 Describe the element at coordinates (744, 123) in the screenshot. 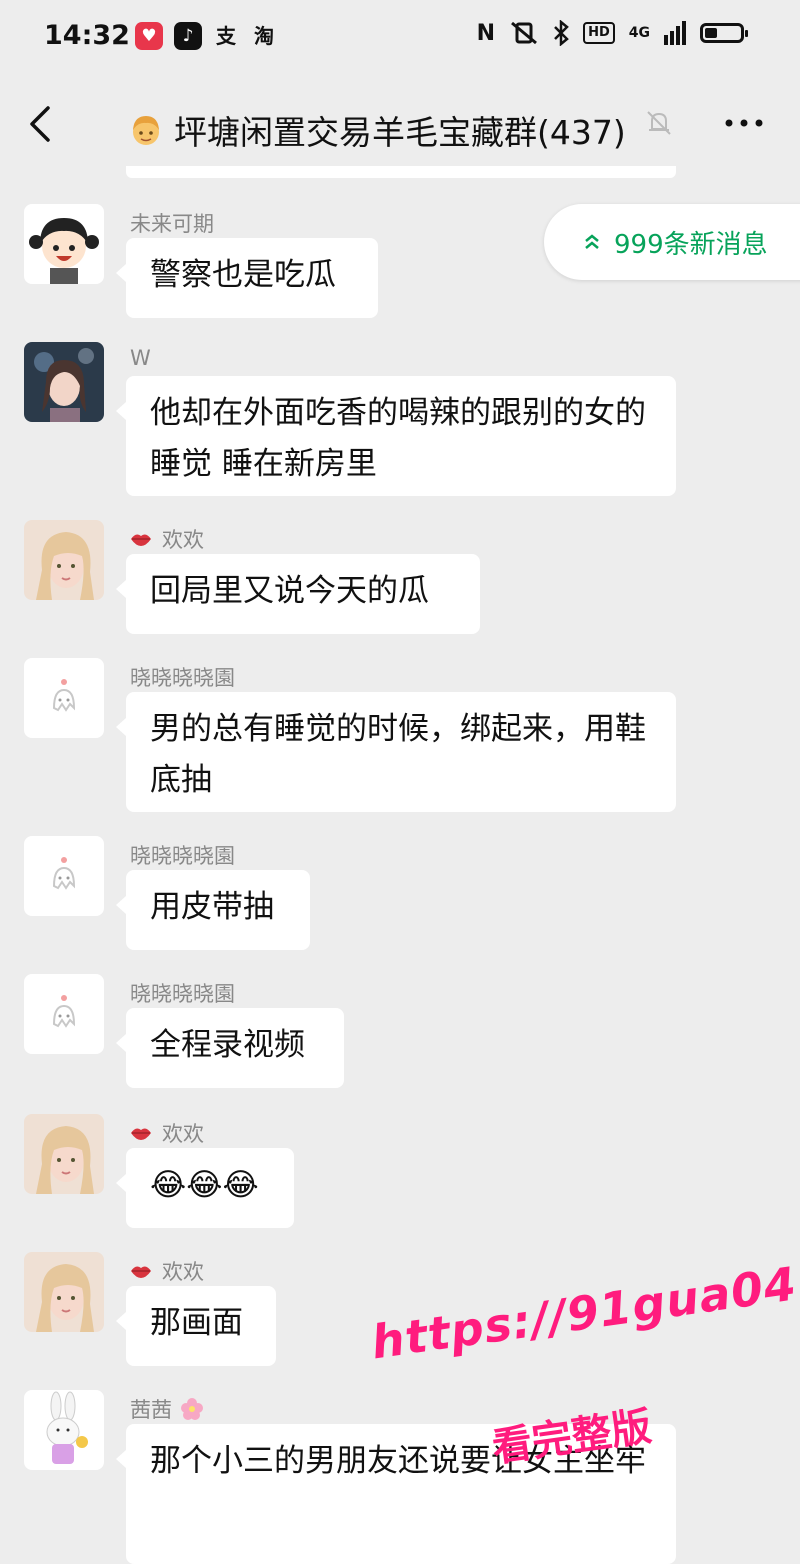

I see `more-options-icon` at that location.